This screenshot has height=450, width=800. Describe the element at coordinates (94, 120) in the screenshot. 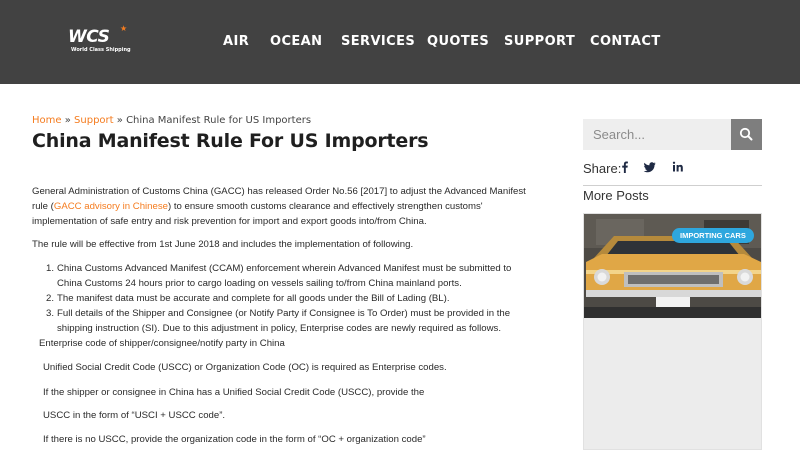

I see `breadcrumb-support: Support` at that location.